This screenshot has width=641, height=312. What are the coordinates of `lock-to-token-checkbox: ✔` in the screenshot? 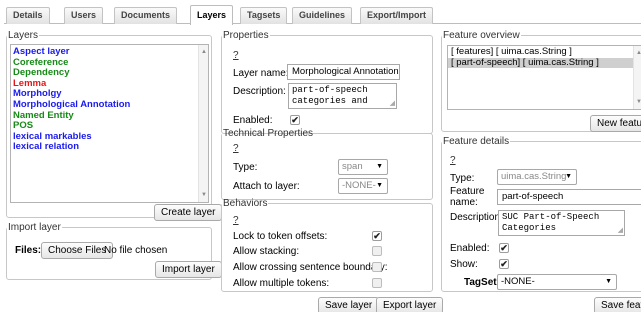 It's located at (377, 236).